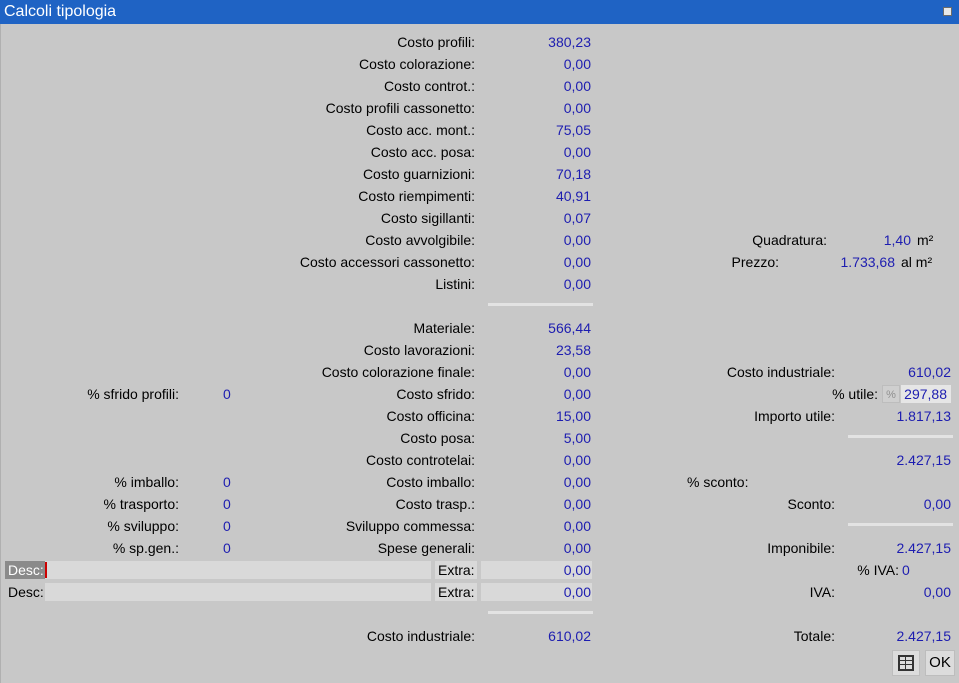 The width and height of the screenshot is (959, 683). Describe the element at coordinates (455, 284) in the screenshot. I see `cost-label: Listini:` at that location.